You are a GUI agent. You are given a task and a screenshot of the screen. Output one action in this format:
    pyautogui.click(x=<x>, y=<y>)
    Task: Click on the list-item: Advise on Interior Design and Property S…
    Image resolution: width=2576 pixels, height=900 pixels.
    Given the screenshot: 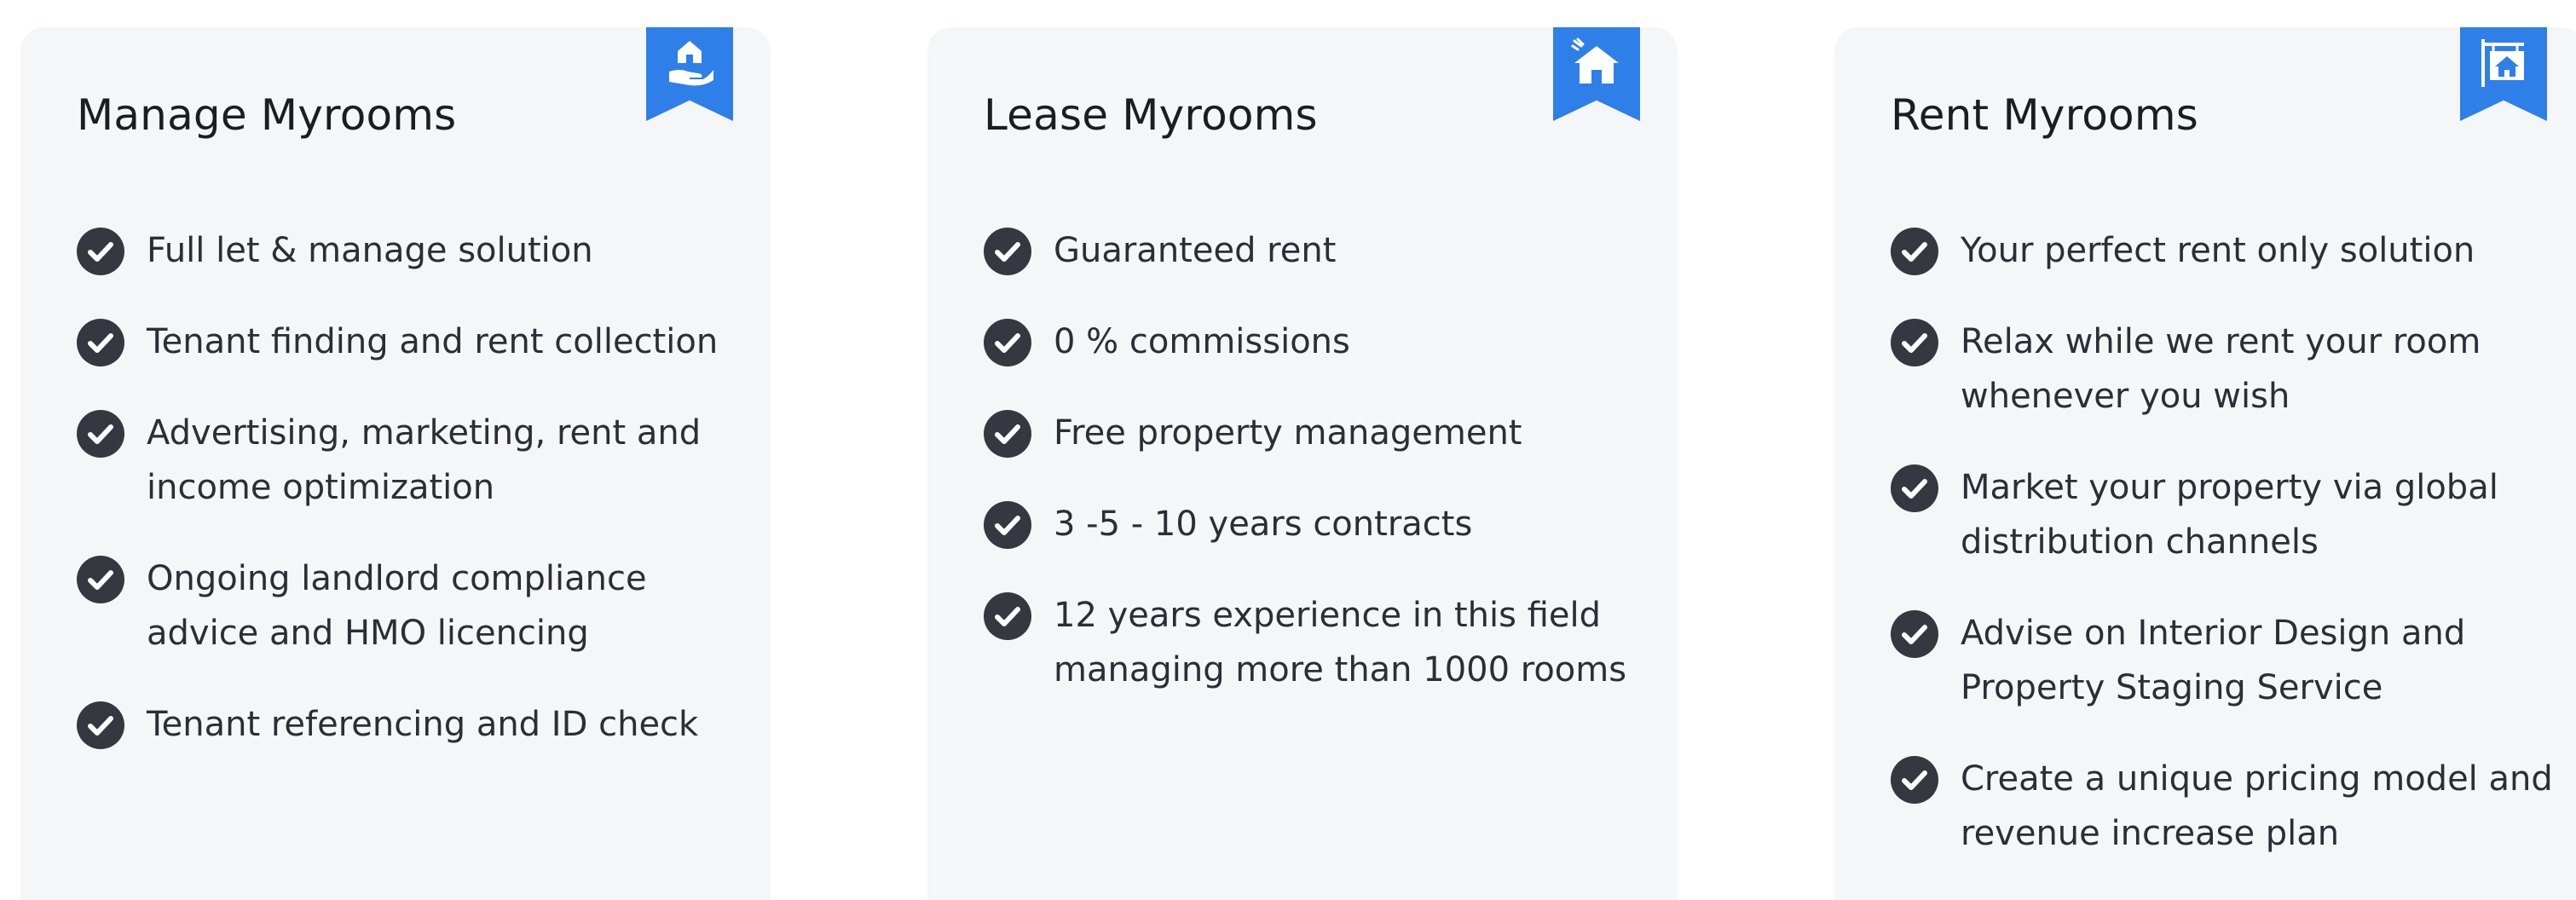 What is the action you would take?
    pyautogui.click(x=2223, y=660)
    